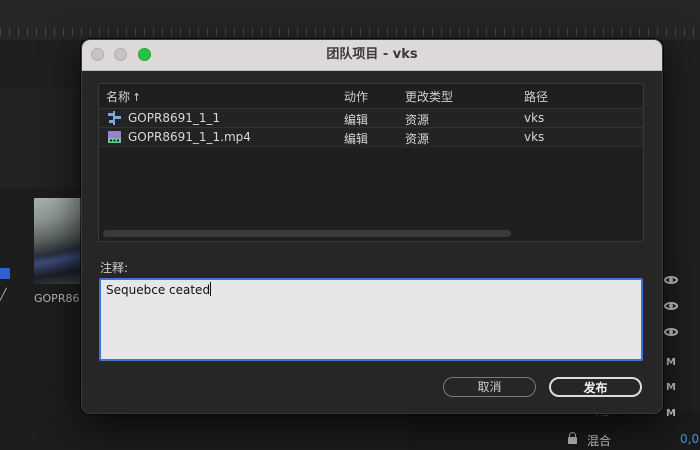 This screenshot has width=700, height=450. I want to click on row-name: GOPR8691_1_1.mp4, so click(189, 137).